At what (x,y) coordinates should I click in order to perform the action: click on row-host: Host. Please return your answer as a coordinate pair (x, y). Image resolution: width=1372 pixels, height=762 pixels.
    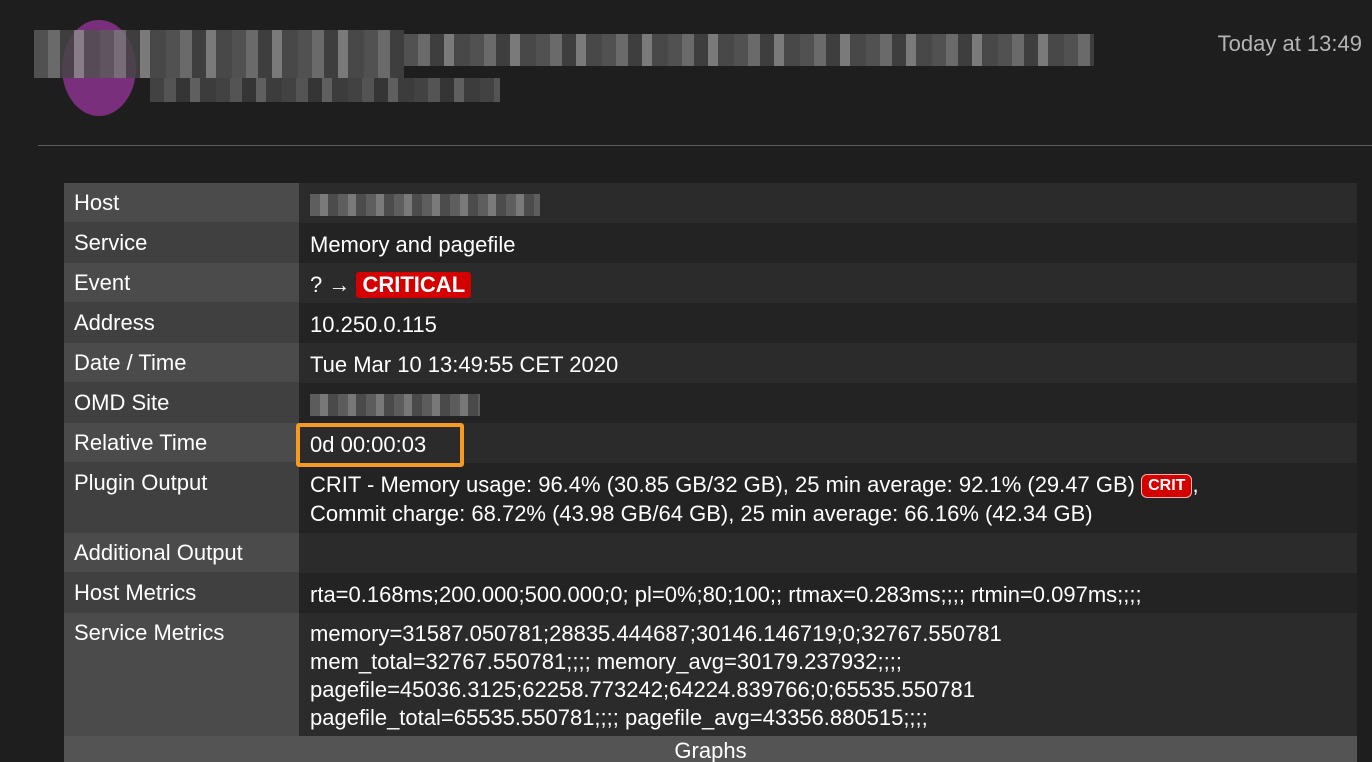
    Looking at the image, I should click on (710, 203).